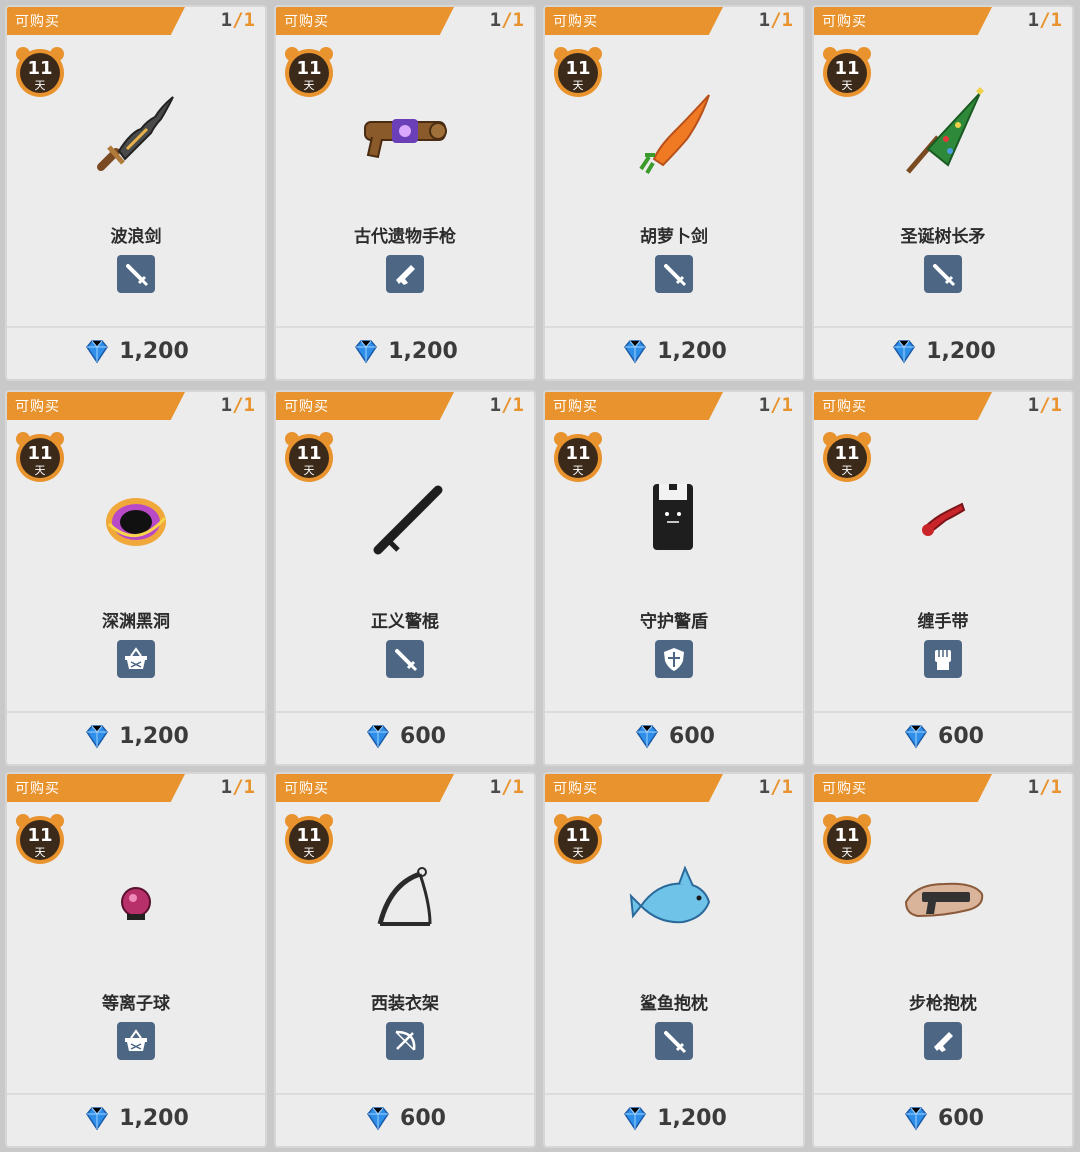 The image size is (1080, 1152). What do you see at coordinates (674, 134) in the screenshot?
I see `carrot-sword-icon` at bounding box center [674, 134].